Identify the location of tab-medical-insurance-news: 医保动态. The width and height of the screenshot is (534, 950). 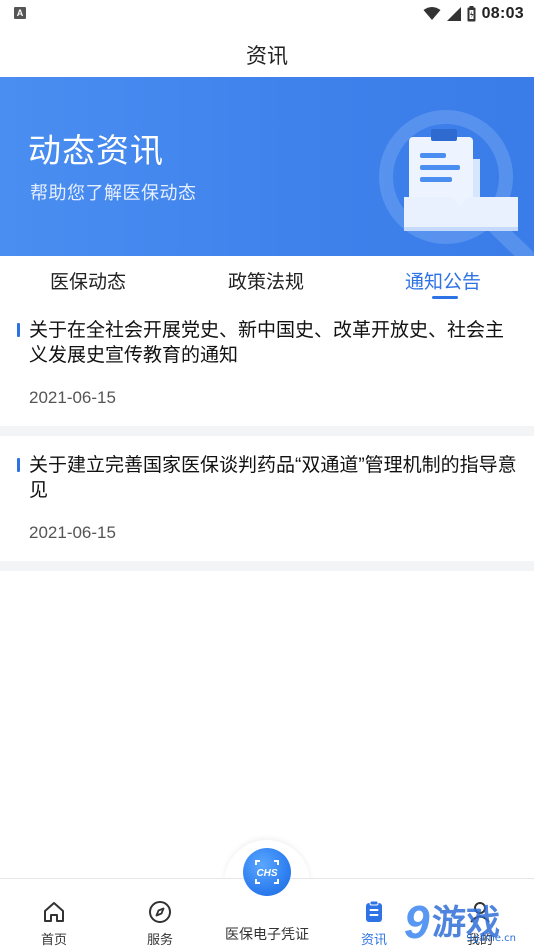
(88, 280).